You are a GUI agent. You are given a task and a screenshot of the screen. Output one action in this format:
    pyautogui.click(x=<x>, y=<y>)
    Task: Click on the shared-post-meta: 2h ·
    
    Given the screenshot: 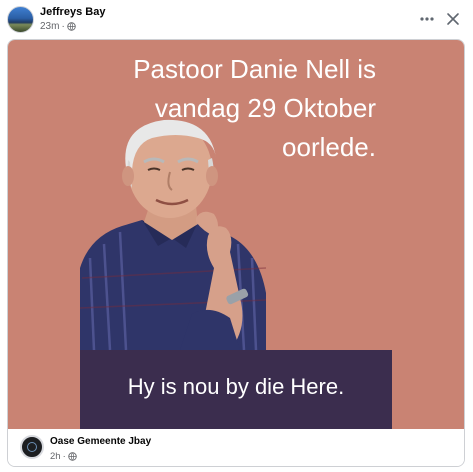 What is the action you would take?
    pyautogui.click(x=63, y=456)
    